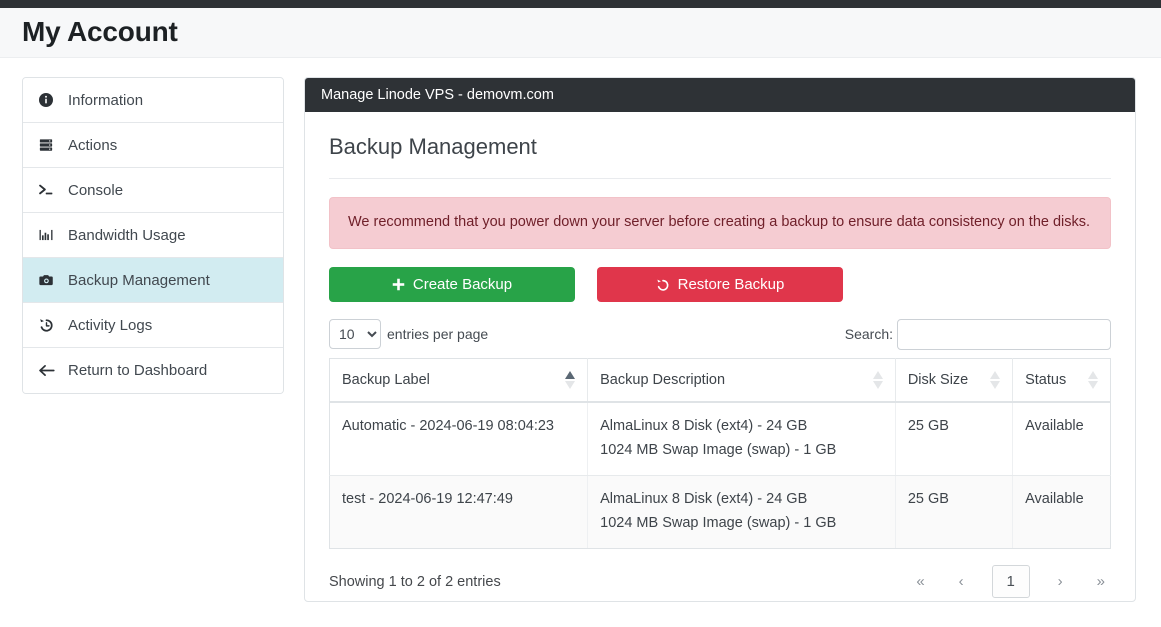  What do you see at coordinates (153, 190) in the screenshot?
I see `sidebar-item-console: Console` at bounding box center [153, 190].